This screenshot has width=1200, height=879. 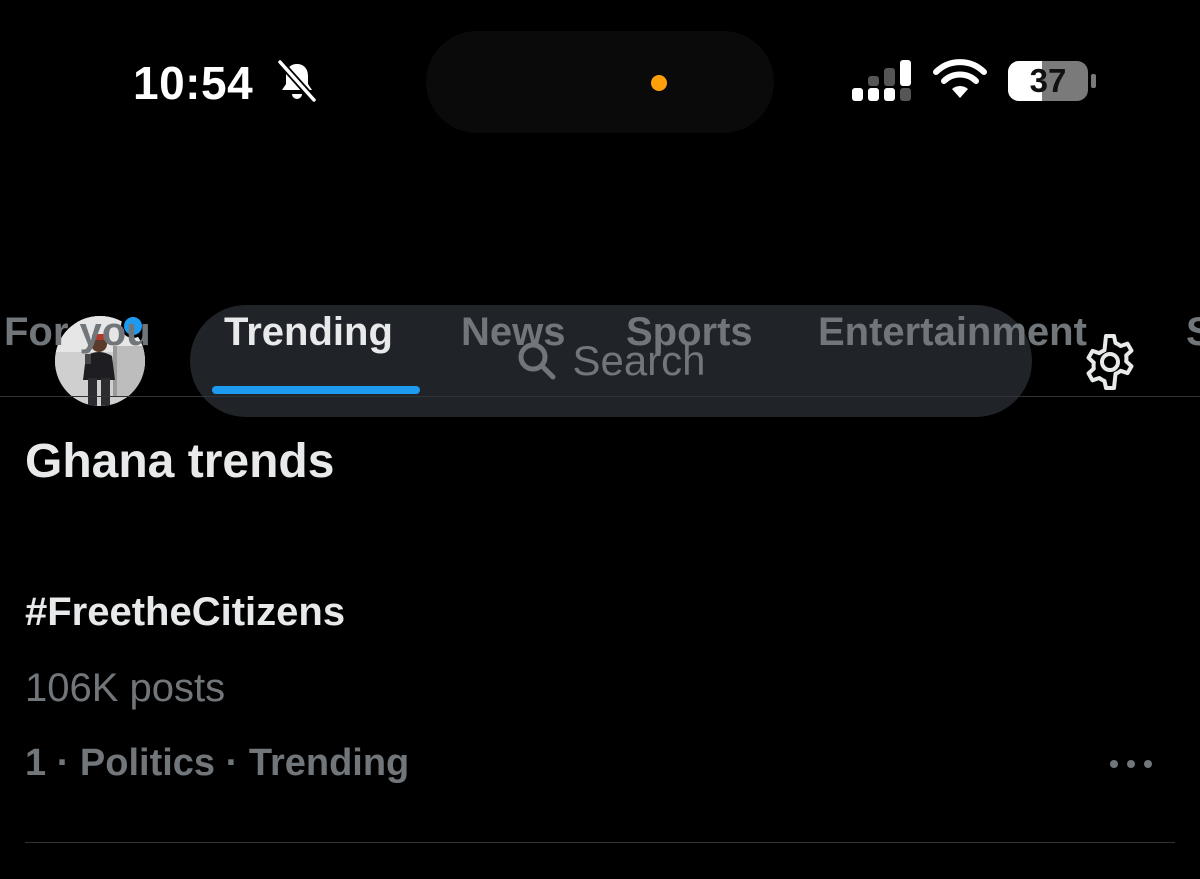 What do you see at coordinates (689, 332) in the screenshot?
I see `tab-sports: Sports` at bounding box center [689, 332].